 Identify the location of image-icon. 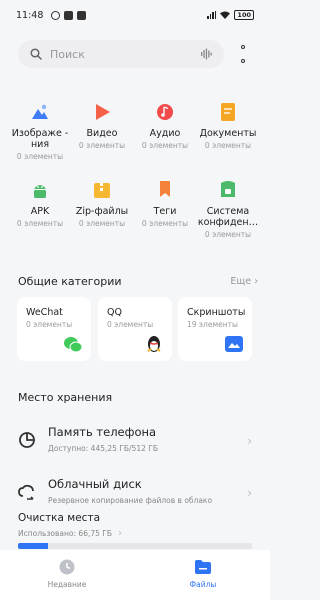
(40, 111).